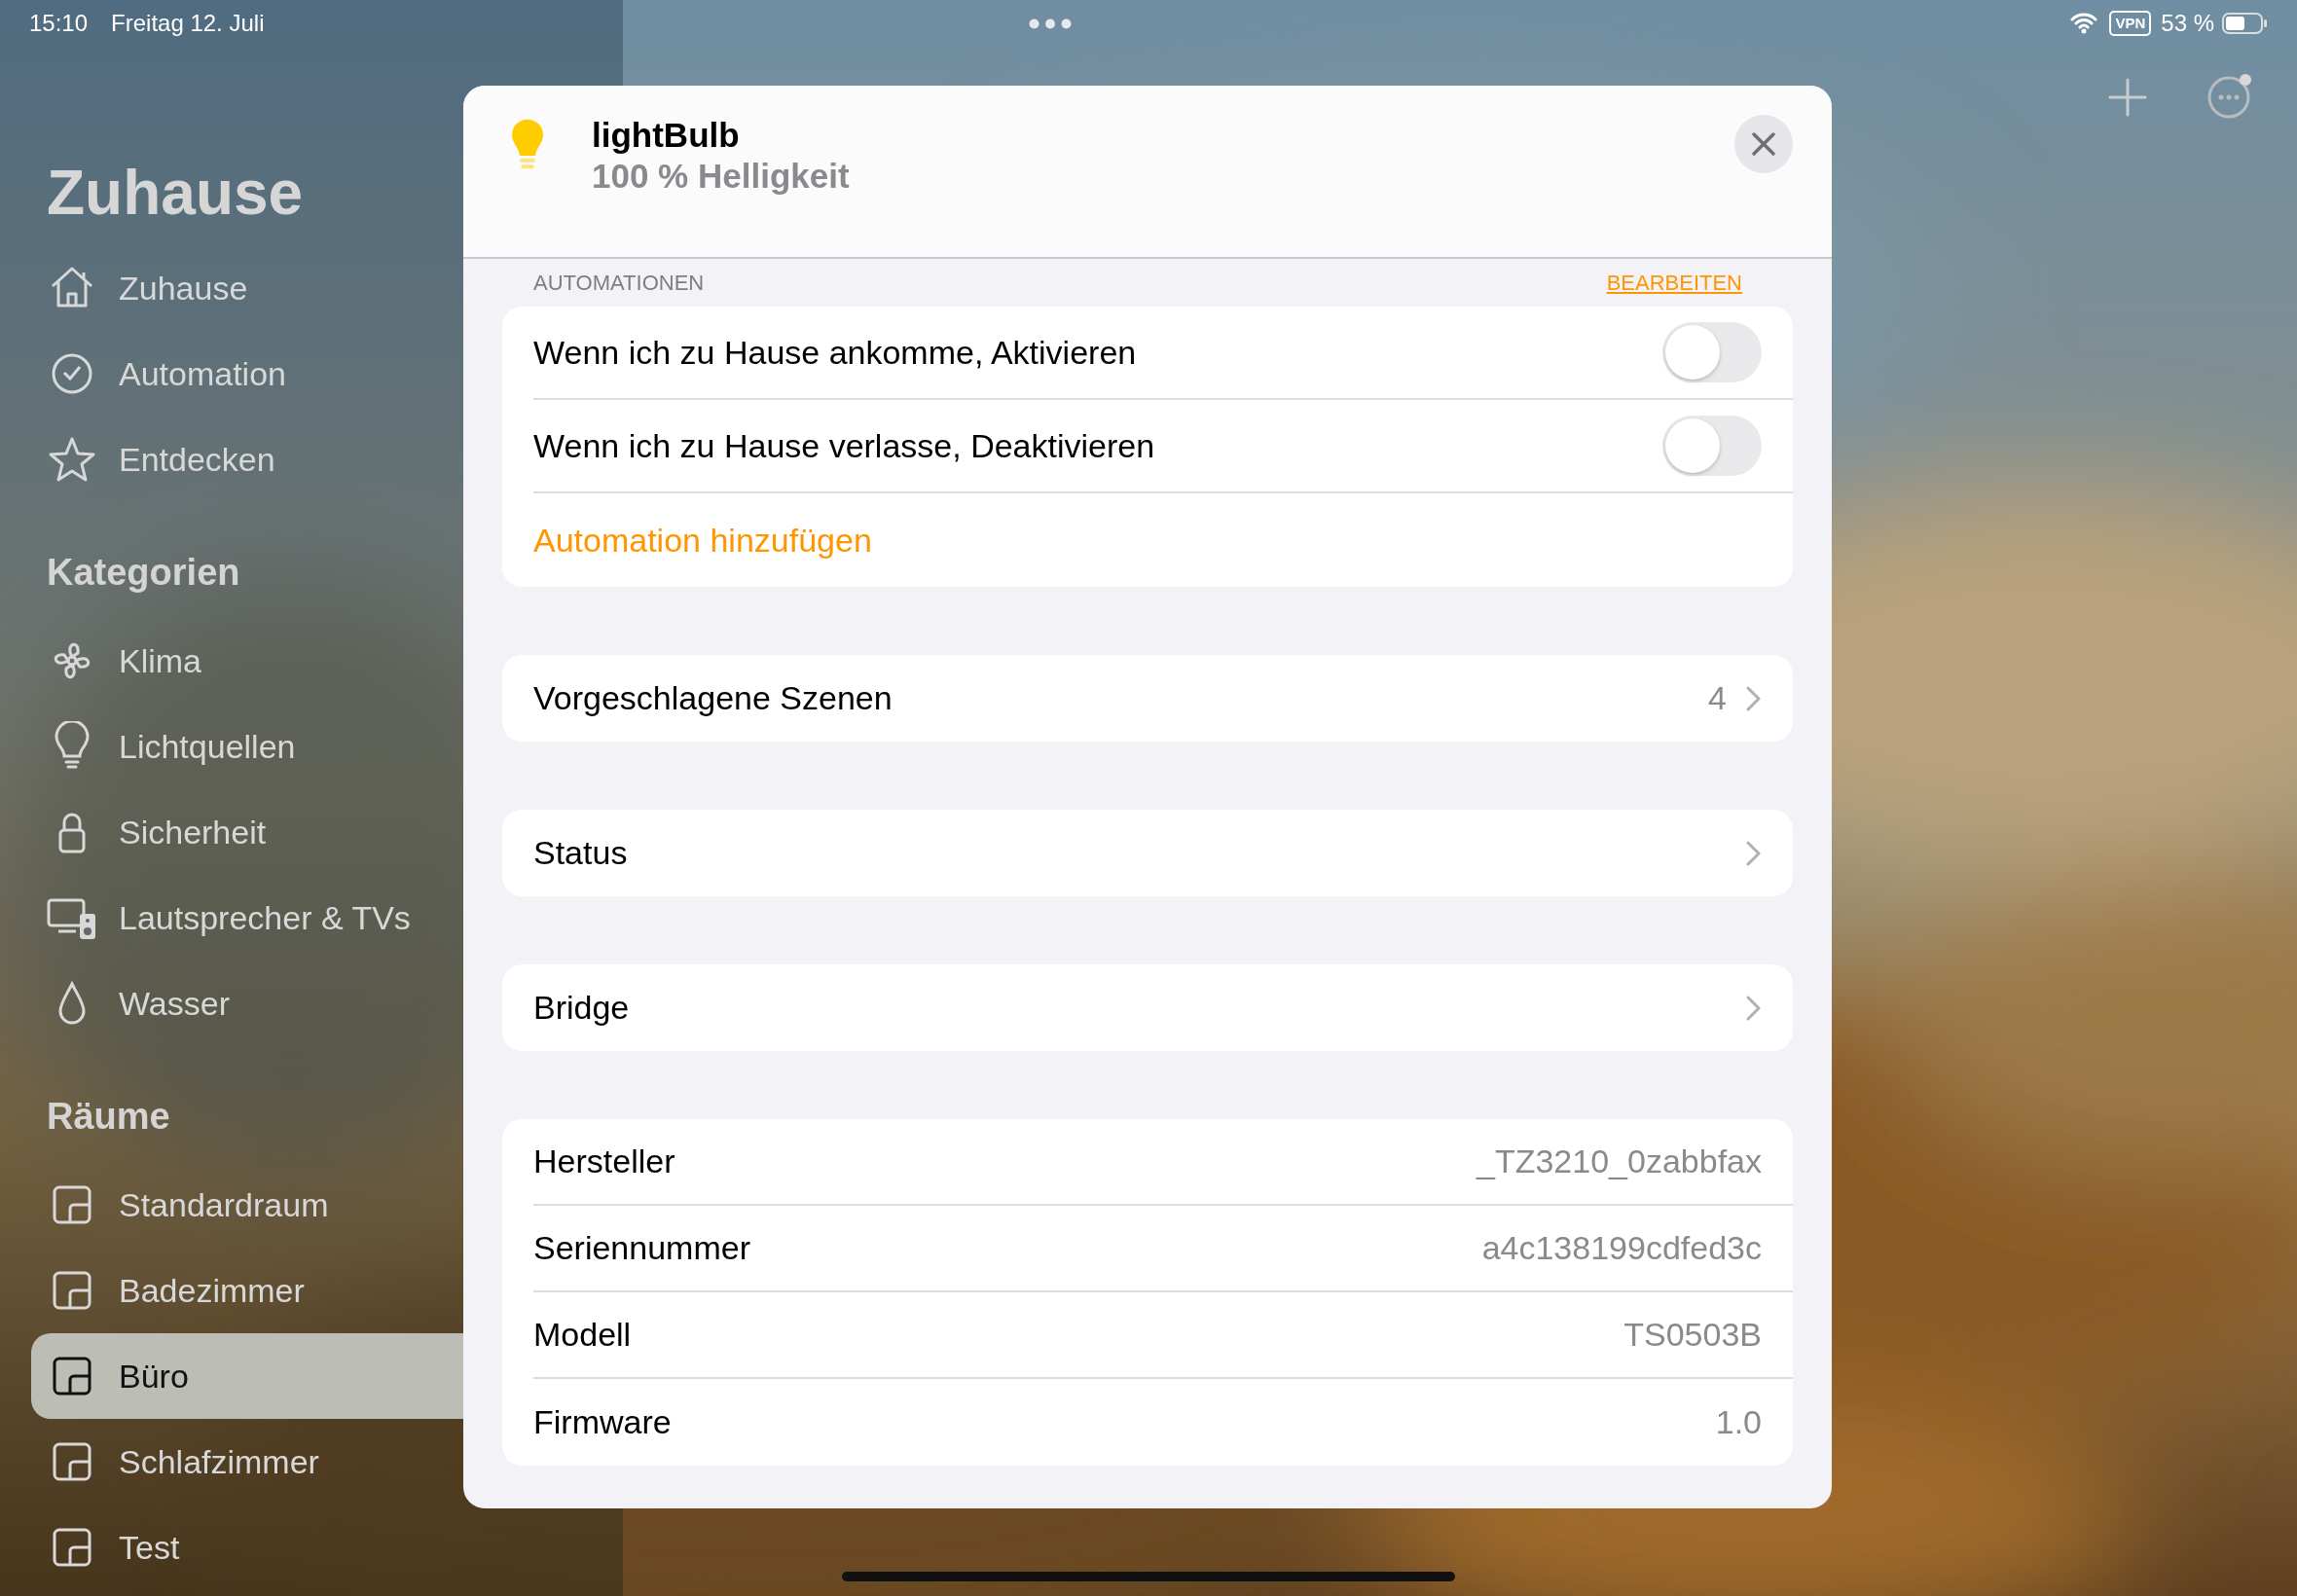 This screenshot has height=1596, width=2297. I want to click on info-value: 1.0, so click(1738, 1422).